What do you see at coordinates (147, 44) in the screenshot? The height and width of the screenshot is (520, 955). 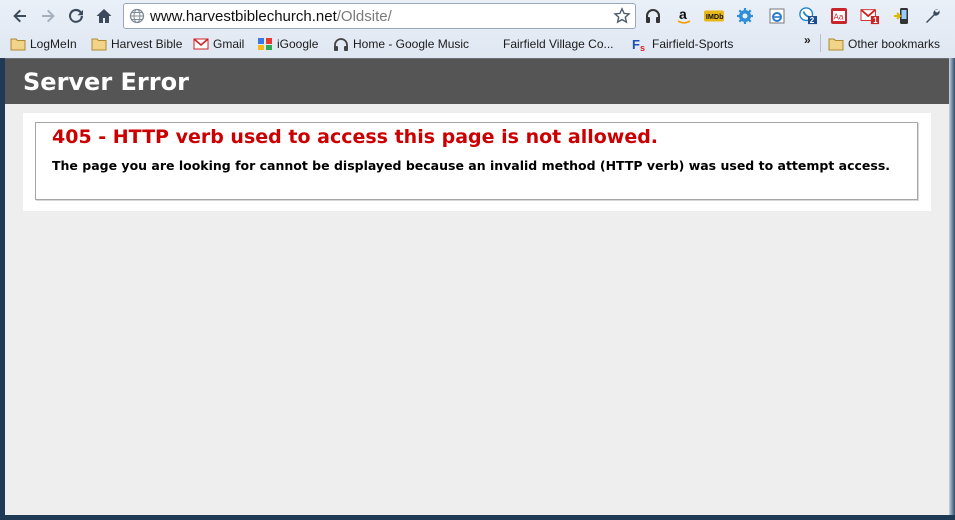 I see `bookmark-label: Harvest Bible` at bounding box center [147, 44].